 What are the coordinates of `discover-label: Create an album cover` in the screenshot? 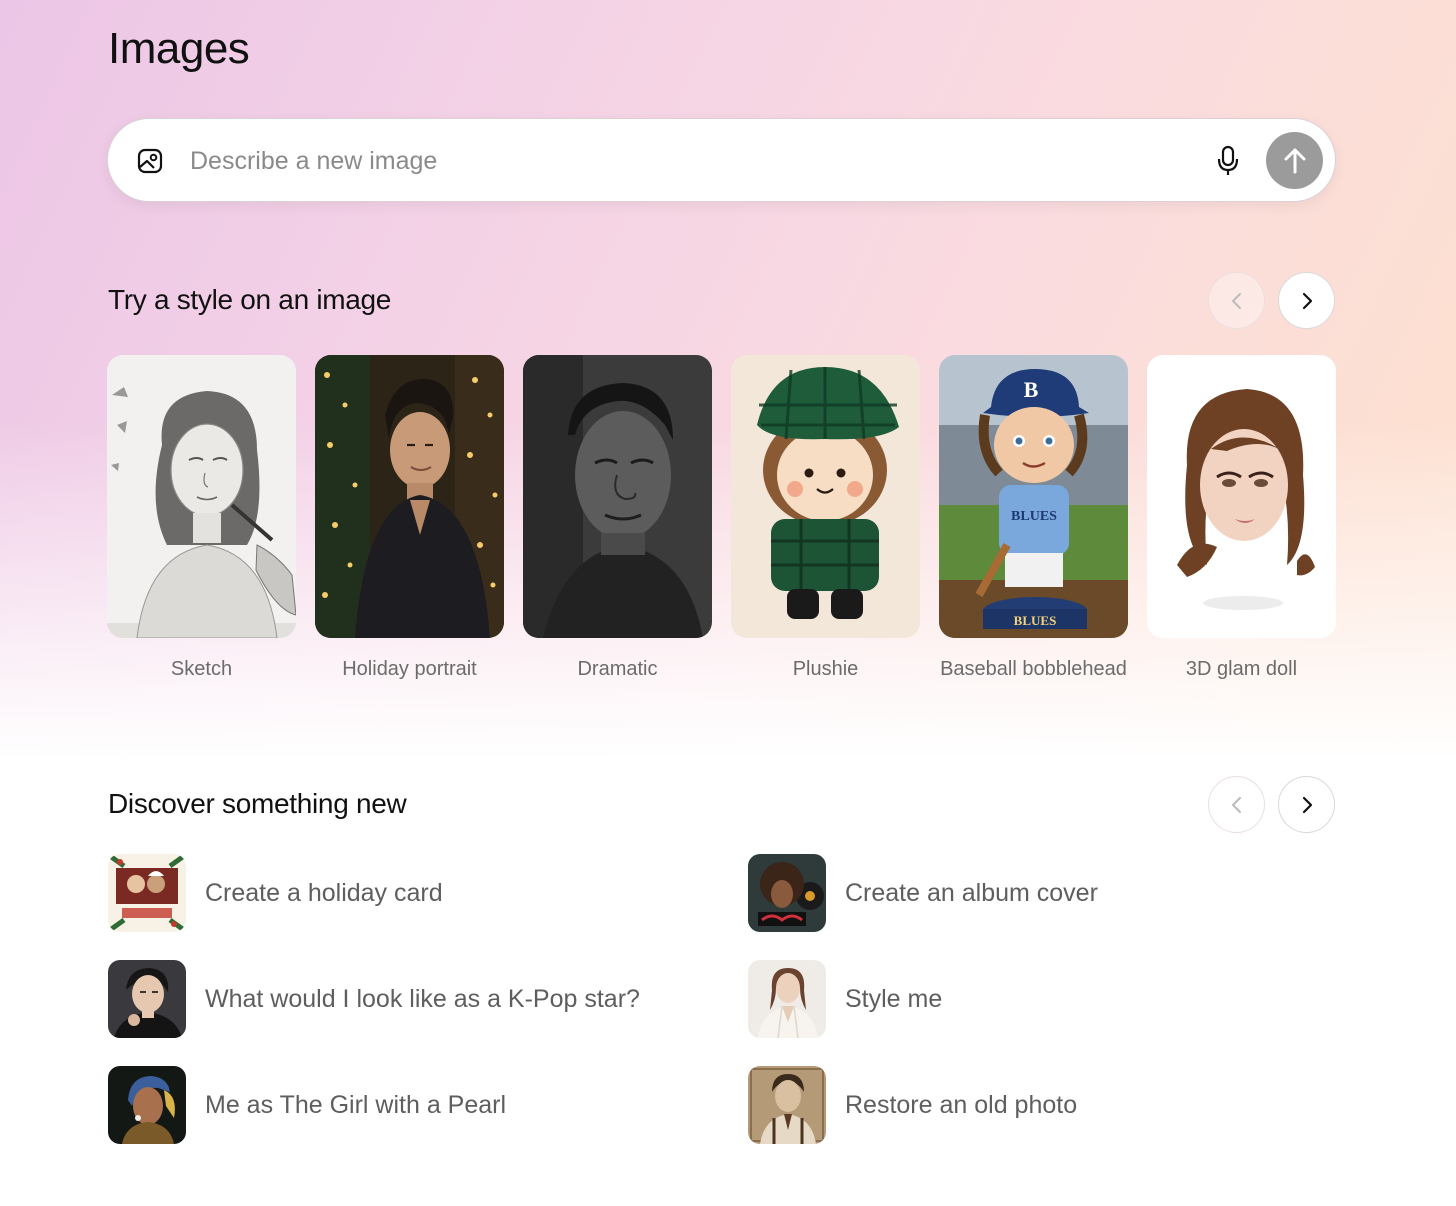 It's located at (971, 892).